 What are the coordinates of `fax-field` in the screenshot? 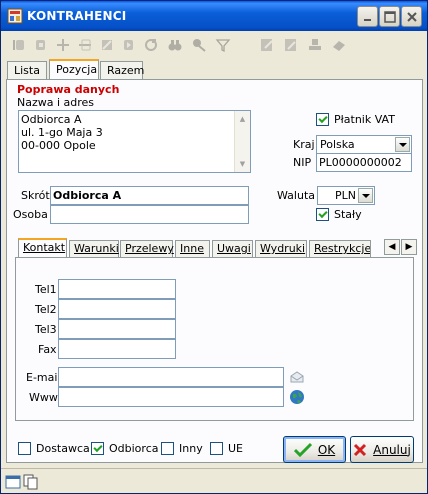 It's located at (117, 349).